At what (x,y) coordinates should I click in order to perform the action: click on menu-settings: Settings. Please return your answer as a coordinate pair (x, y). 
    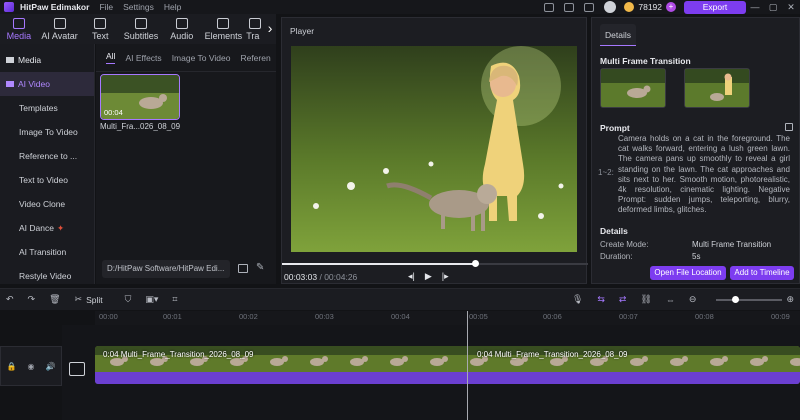
    Looking at the image, I should click on (138, 7).